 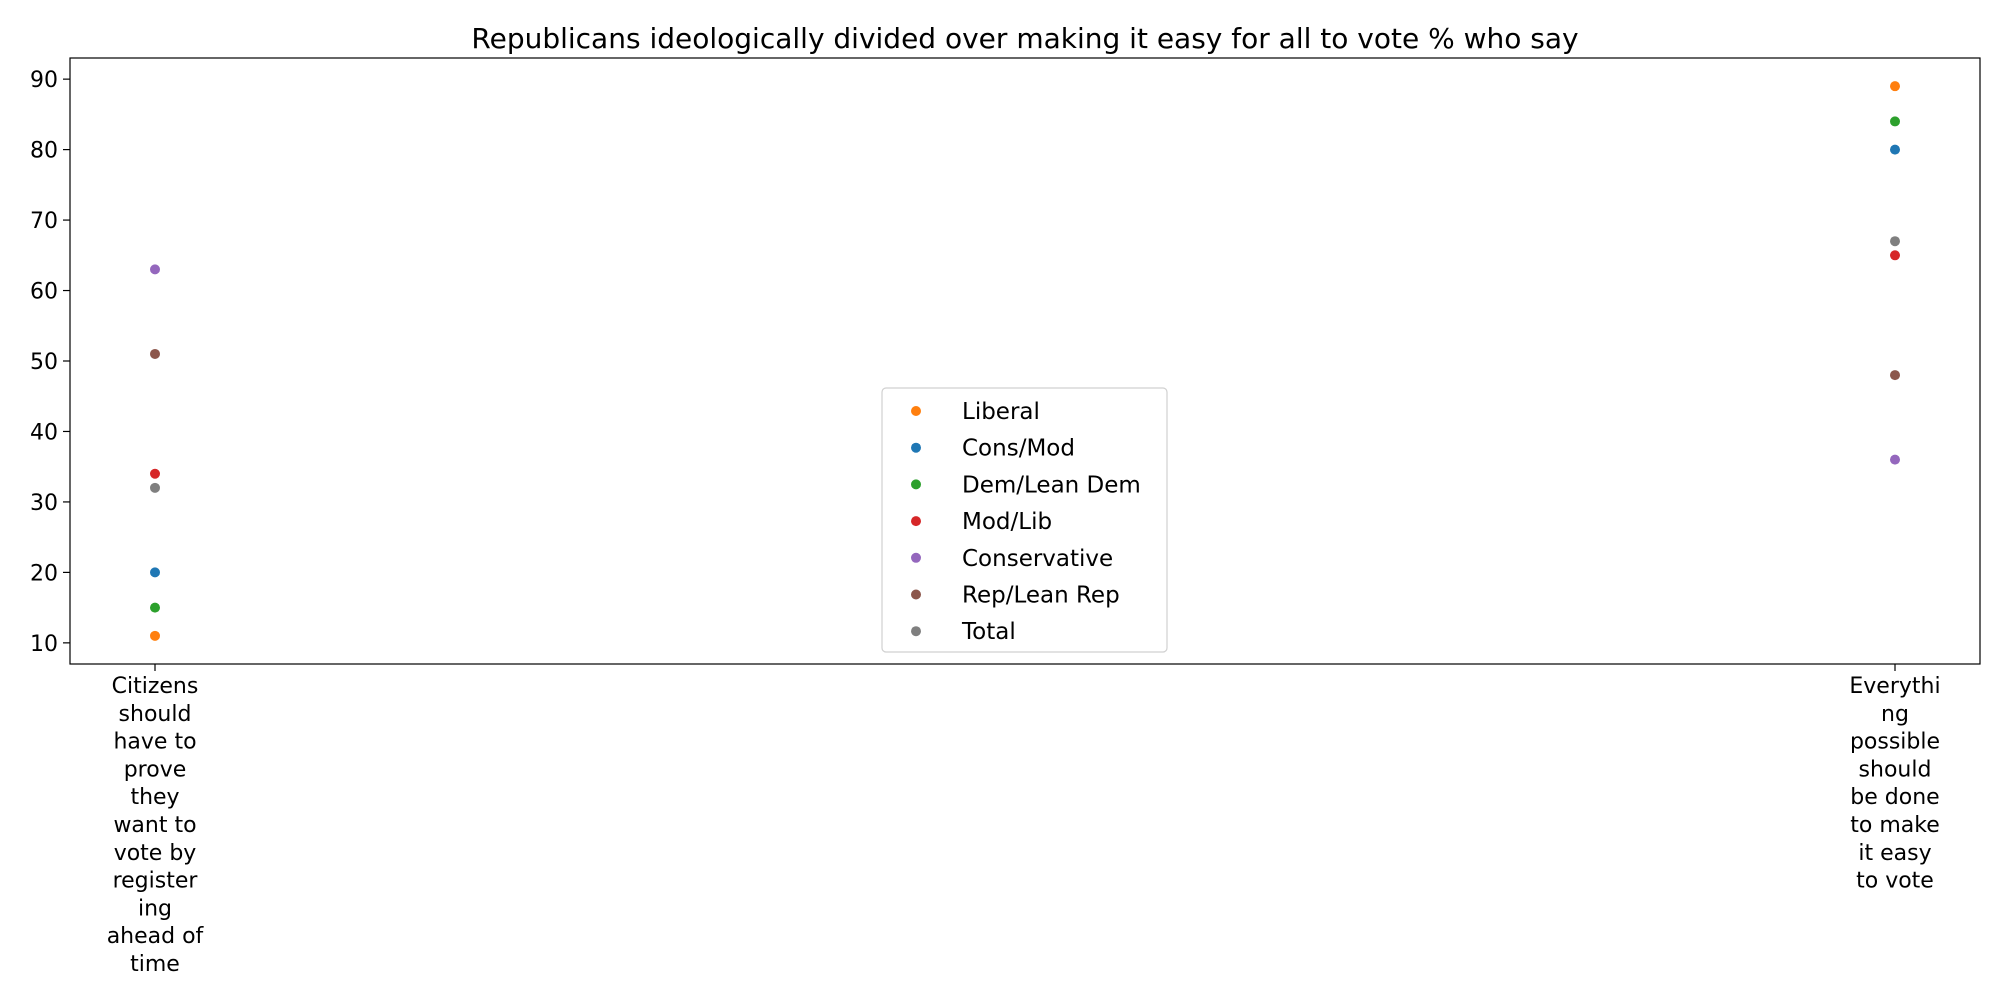 I want to click on y-tick-label: 80, so click(x=44, y=151).